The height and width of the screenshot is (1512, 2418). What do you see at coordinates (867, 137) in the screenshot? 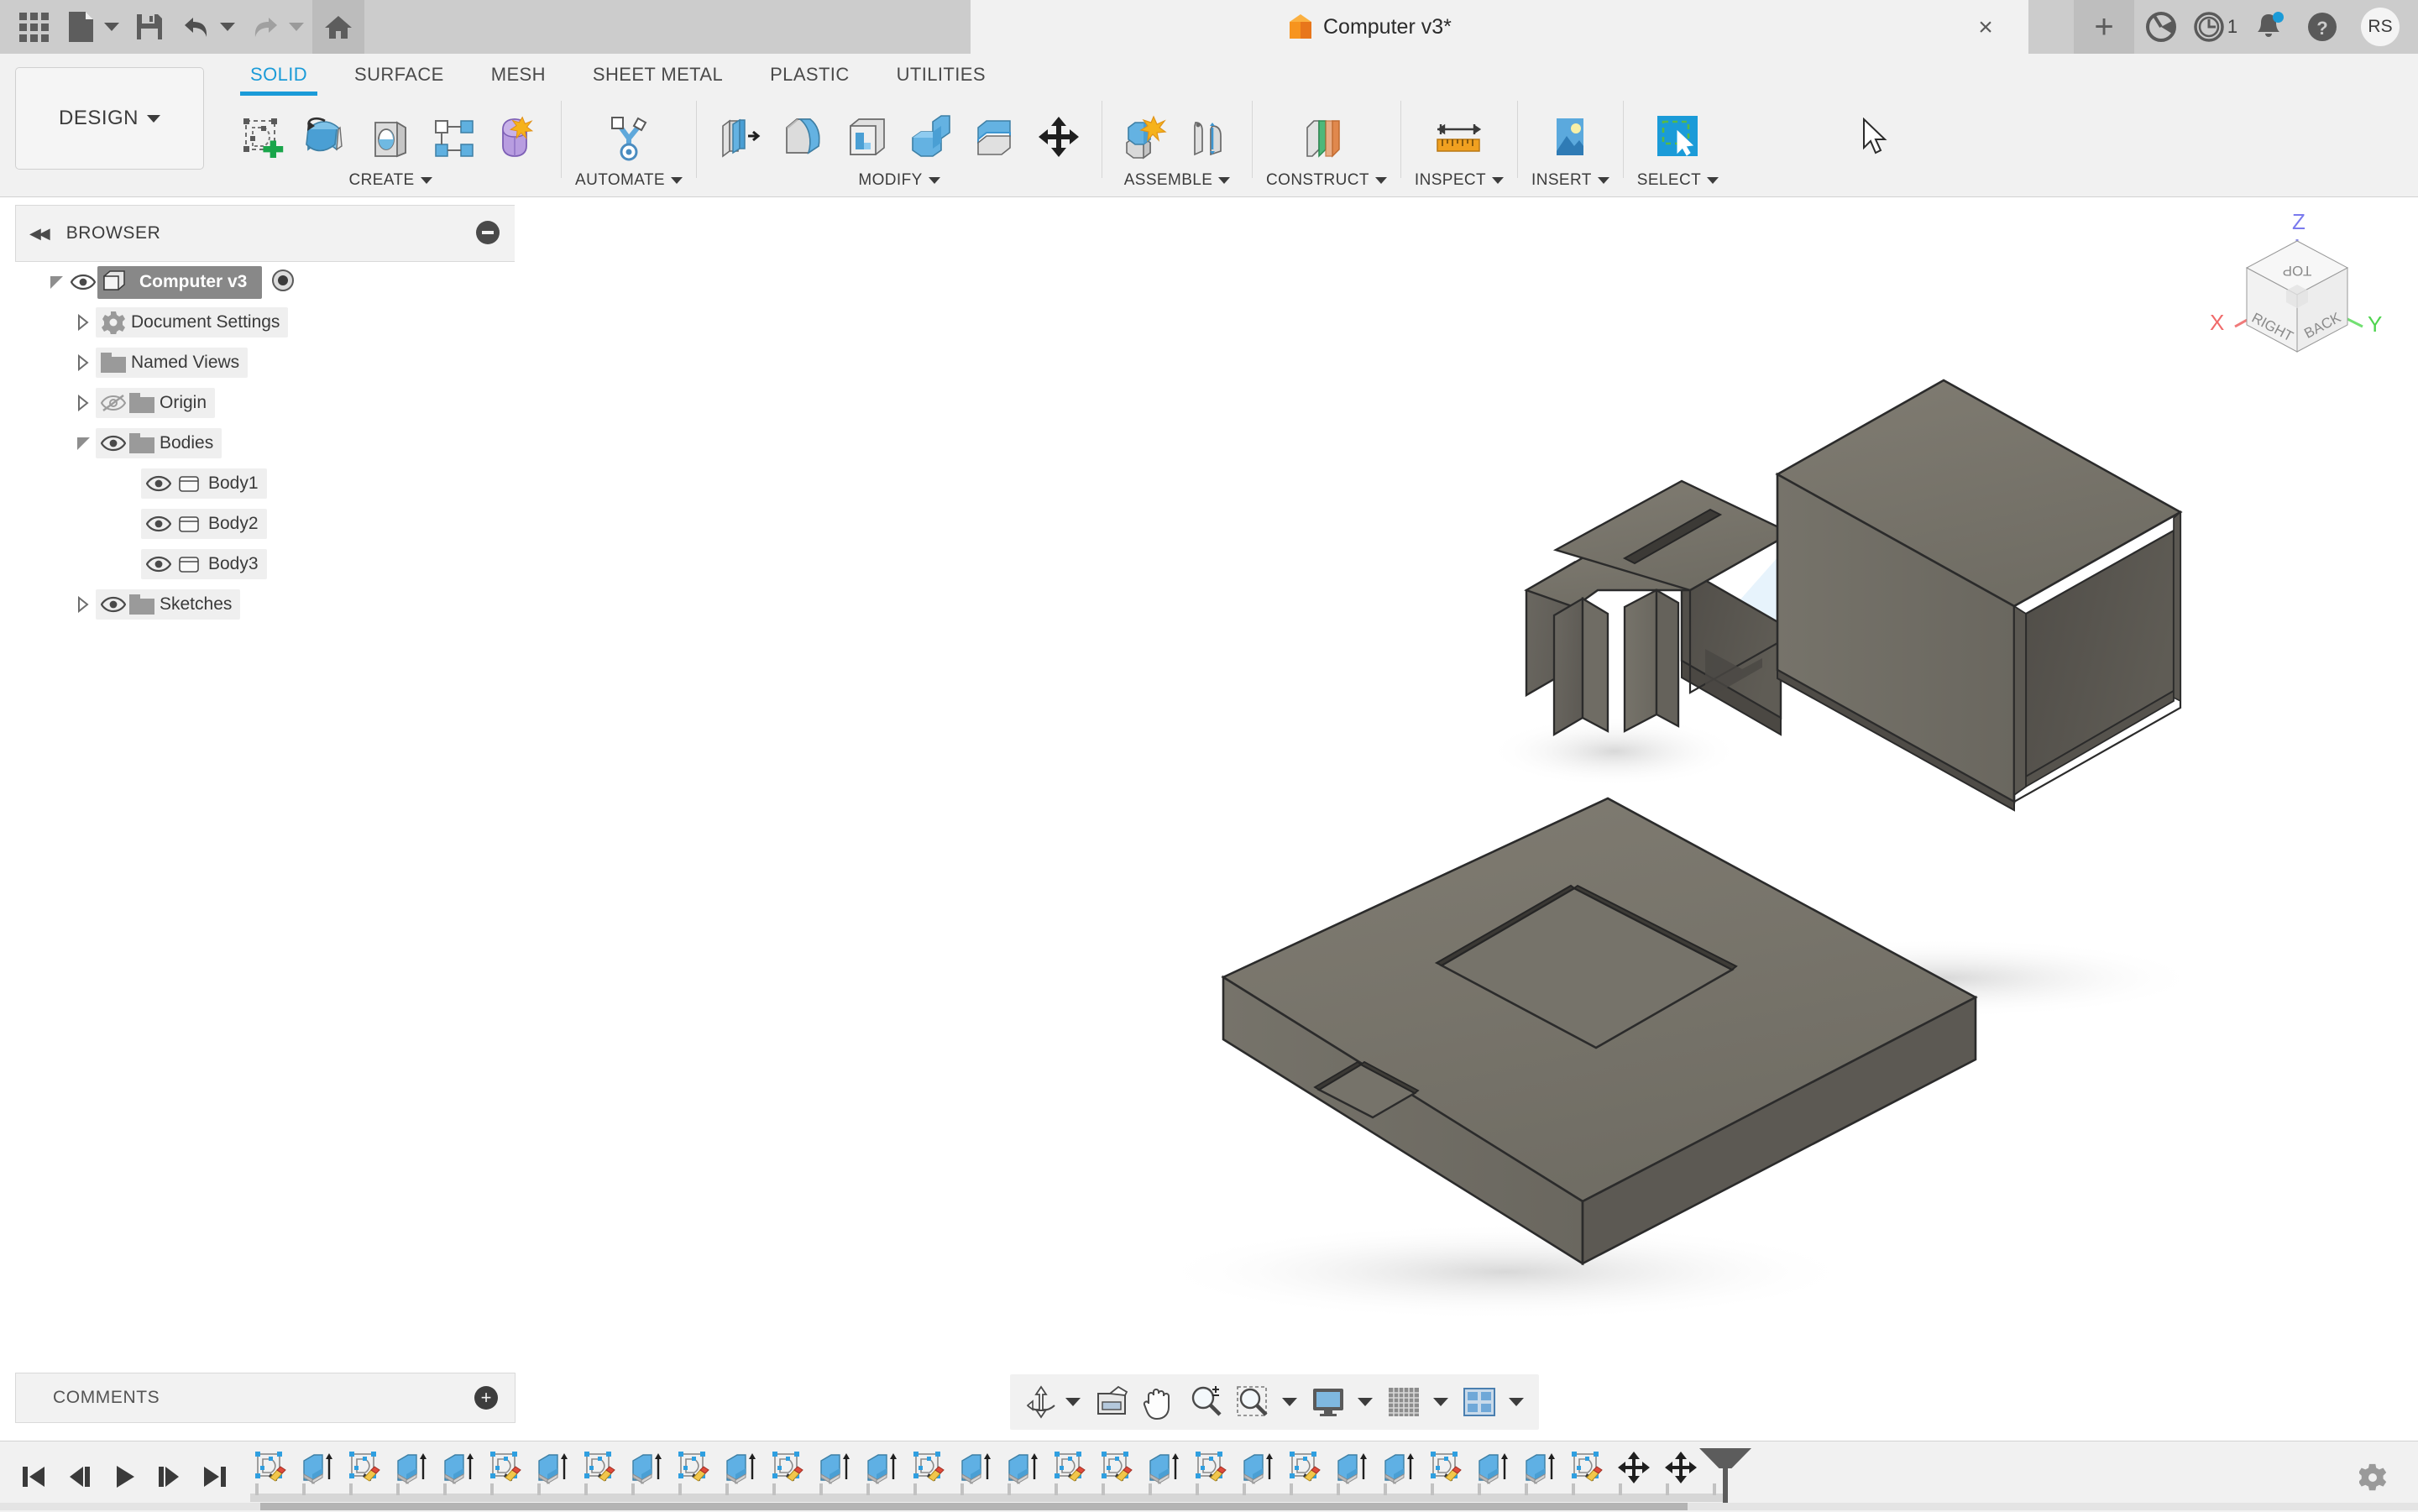
I see `shell-icon` at bounding box center [867, 137].